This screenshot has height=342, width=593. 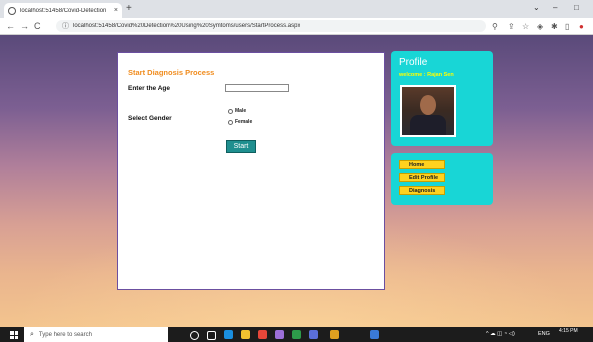 What do you see at coordinates (576, 8) in the screenshot?
I see `maximize-button: □` at bounding box center [576, 8].